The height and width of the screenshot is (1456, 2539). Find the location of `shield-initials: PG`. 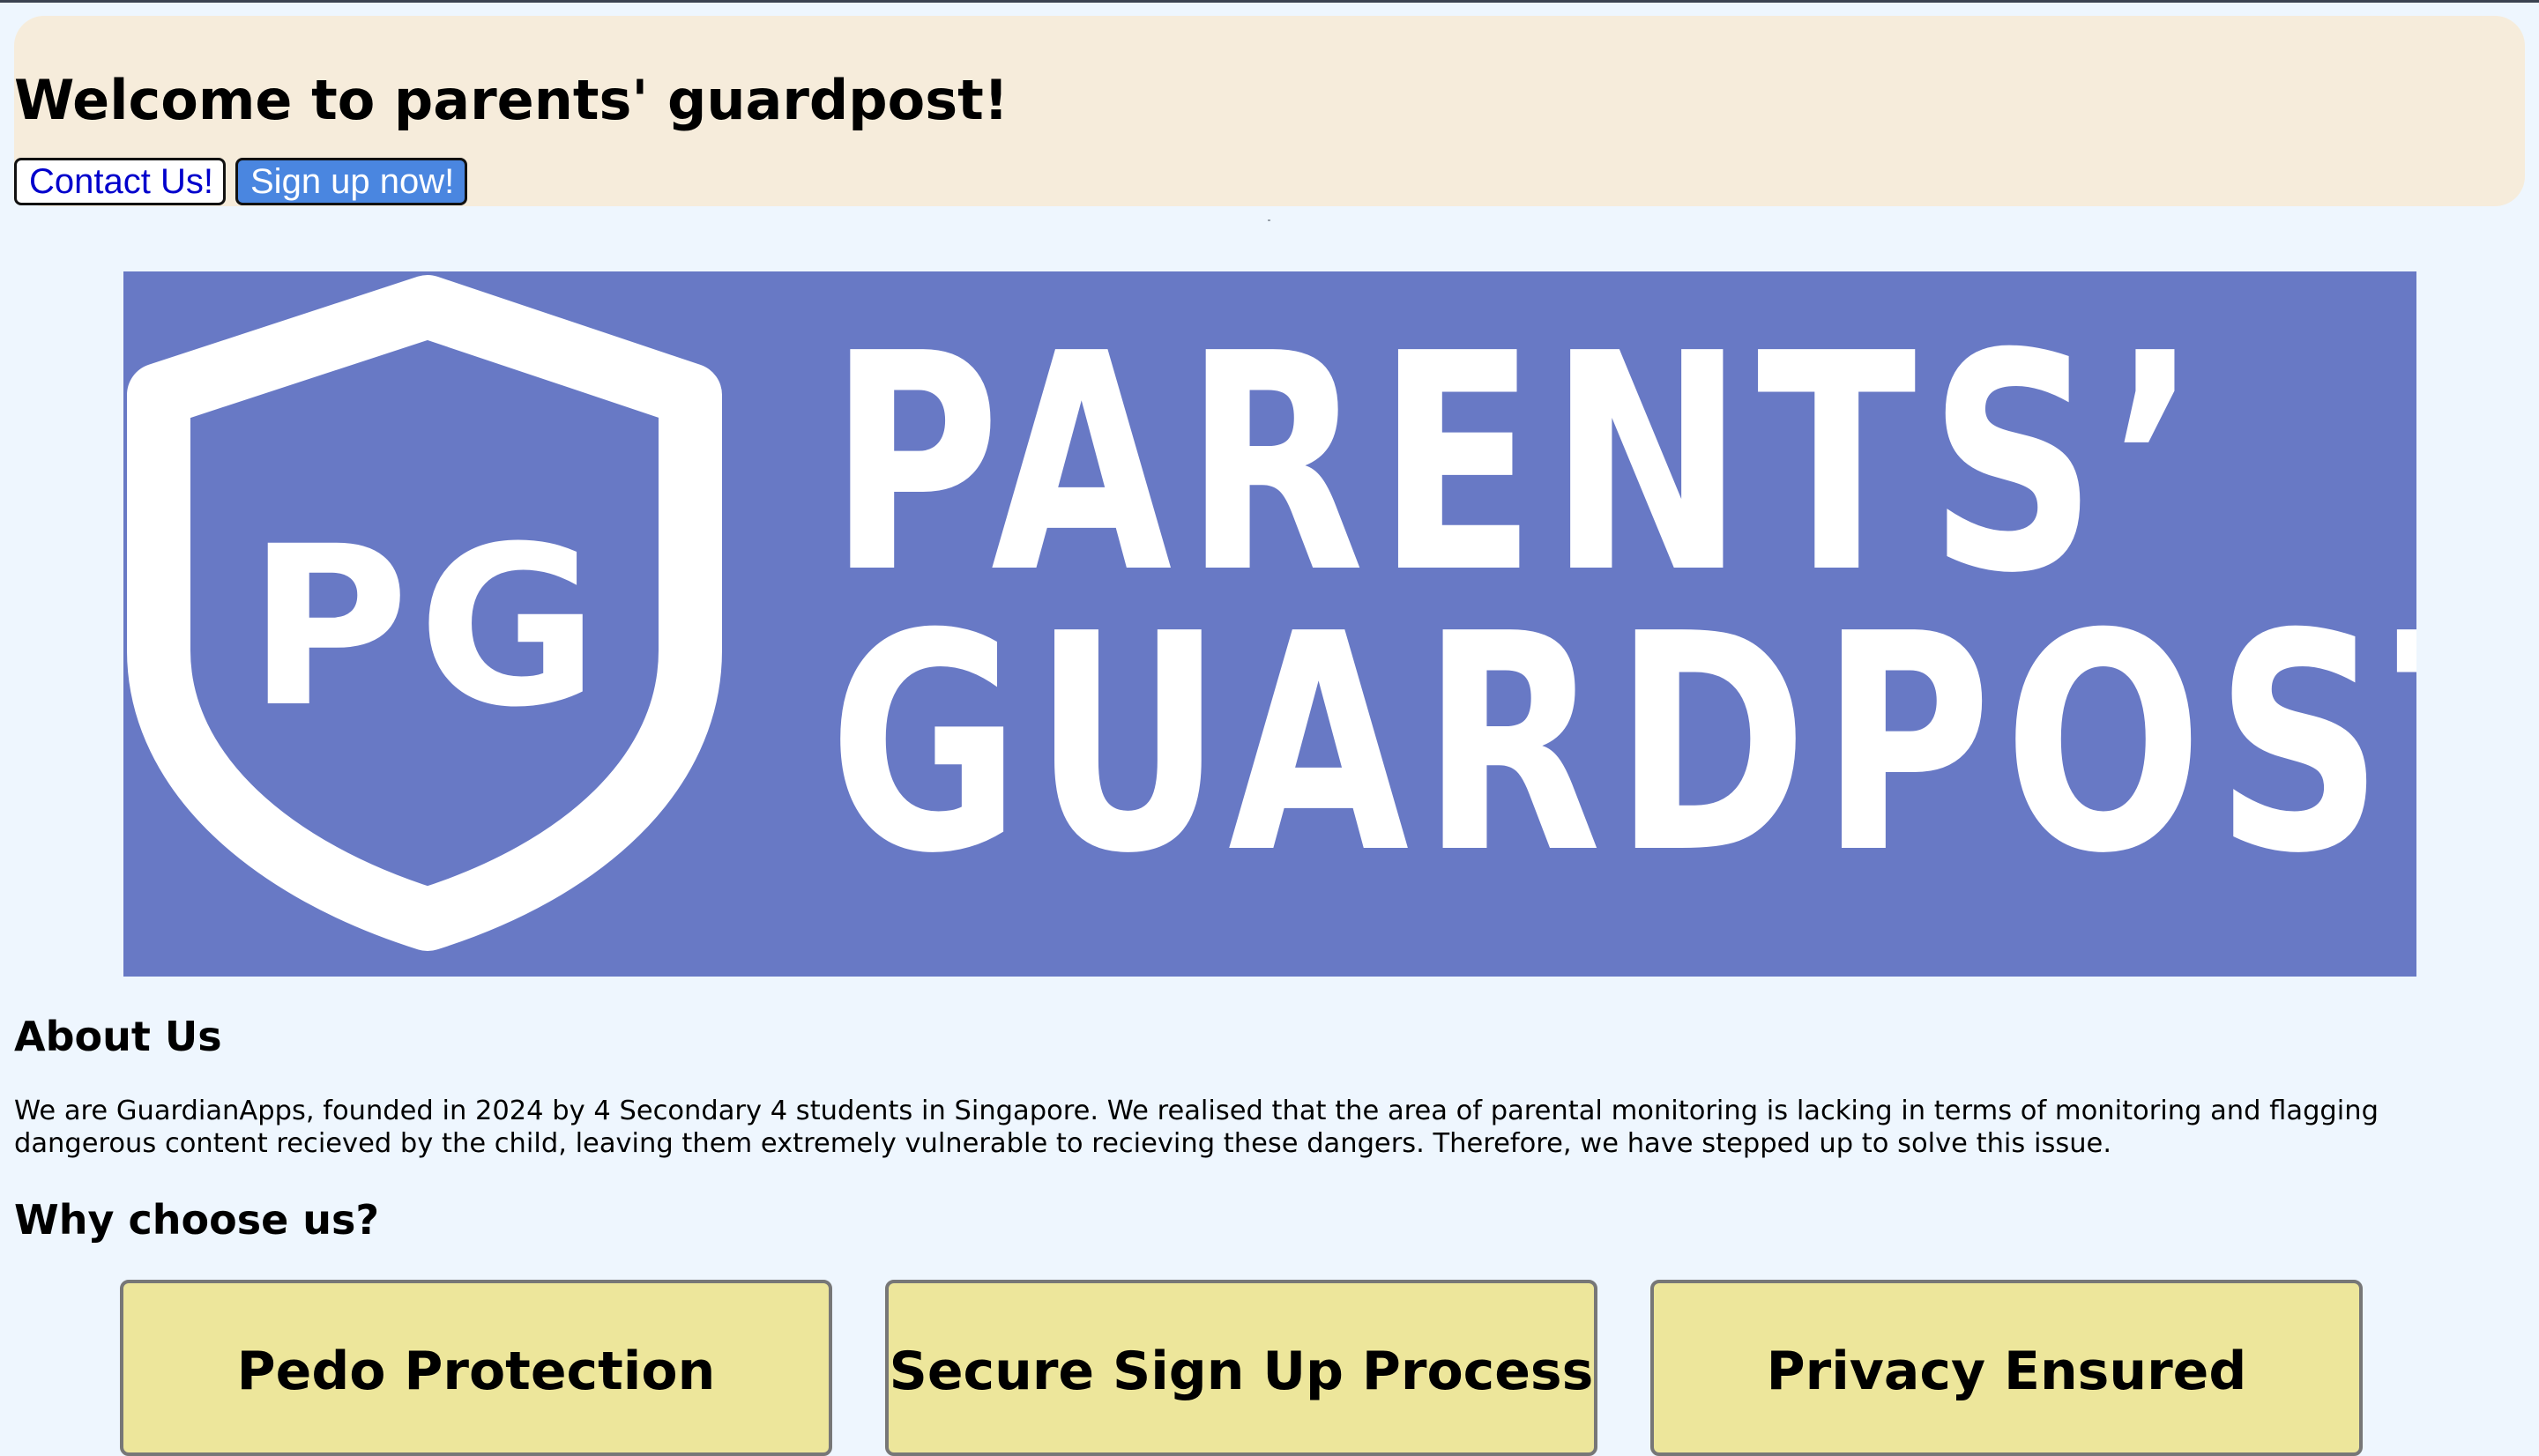

shield-initials: PG is located at coordinates (427, 627).